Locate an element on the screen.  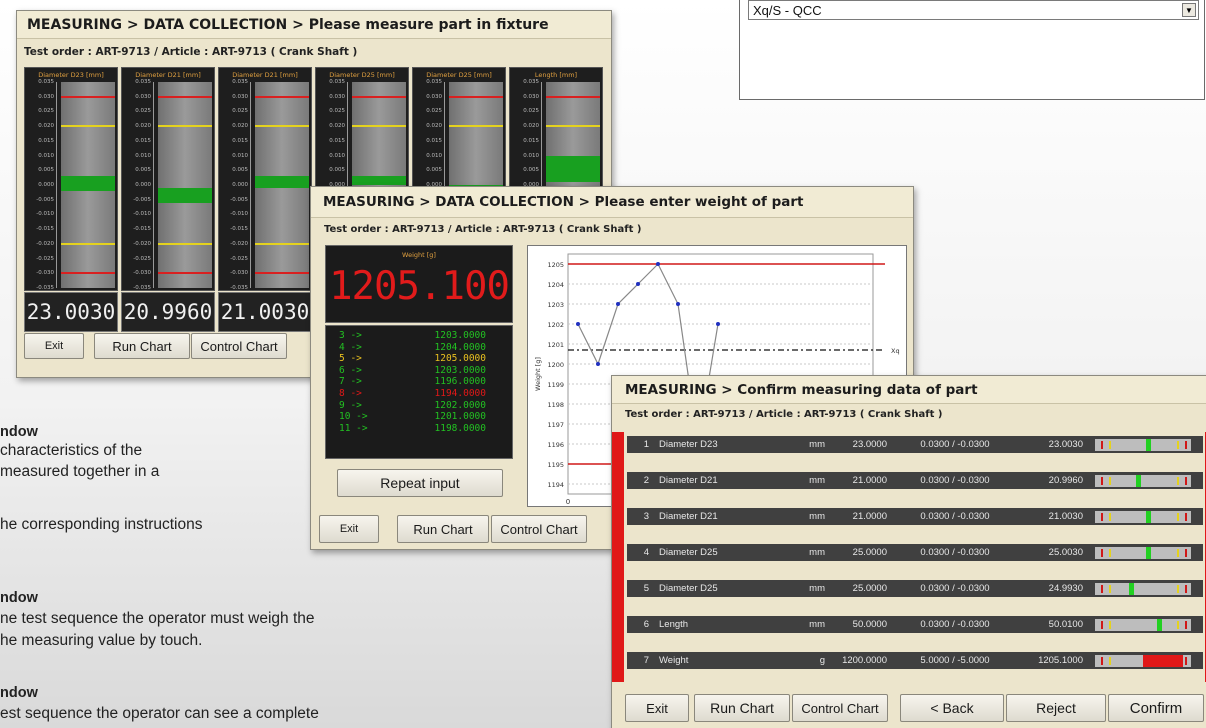
history-value: 1202.0000 is located at coordinates (460, 405).